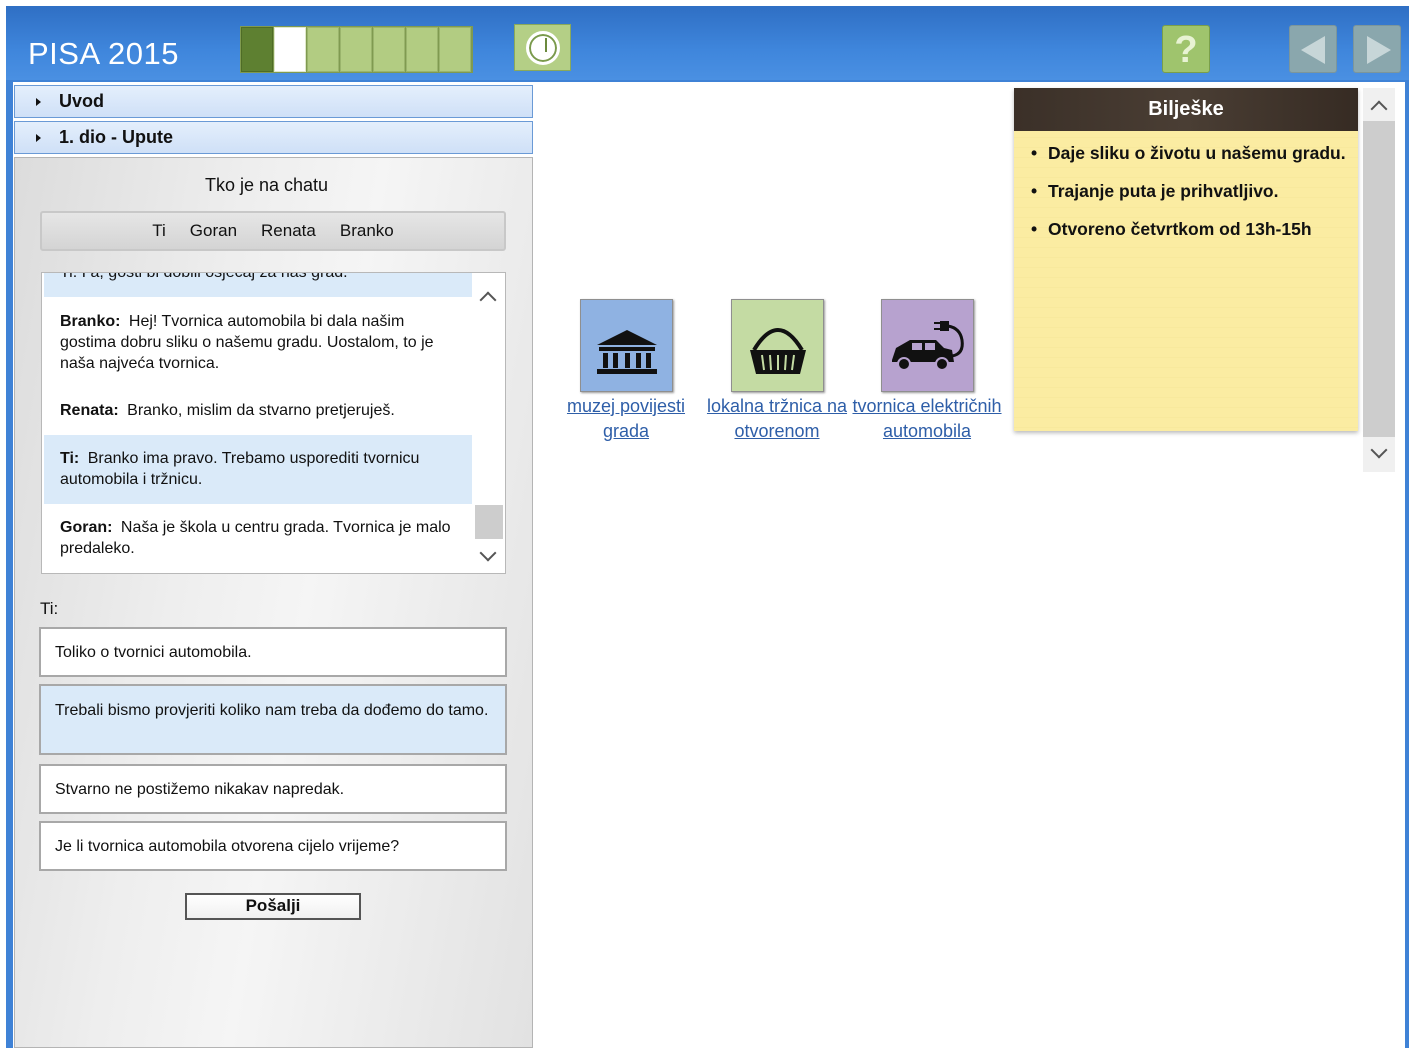 The width and height of the screenshot is (1413, 1048). I want to click on chat-title: Tko je na chatu, so click(266, 185).